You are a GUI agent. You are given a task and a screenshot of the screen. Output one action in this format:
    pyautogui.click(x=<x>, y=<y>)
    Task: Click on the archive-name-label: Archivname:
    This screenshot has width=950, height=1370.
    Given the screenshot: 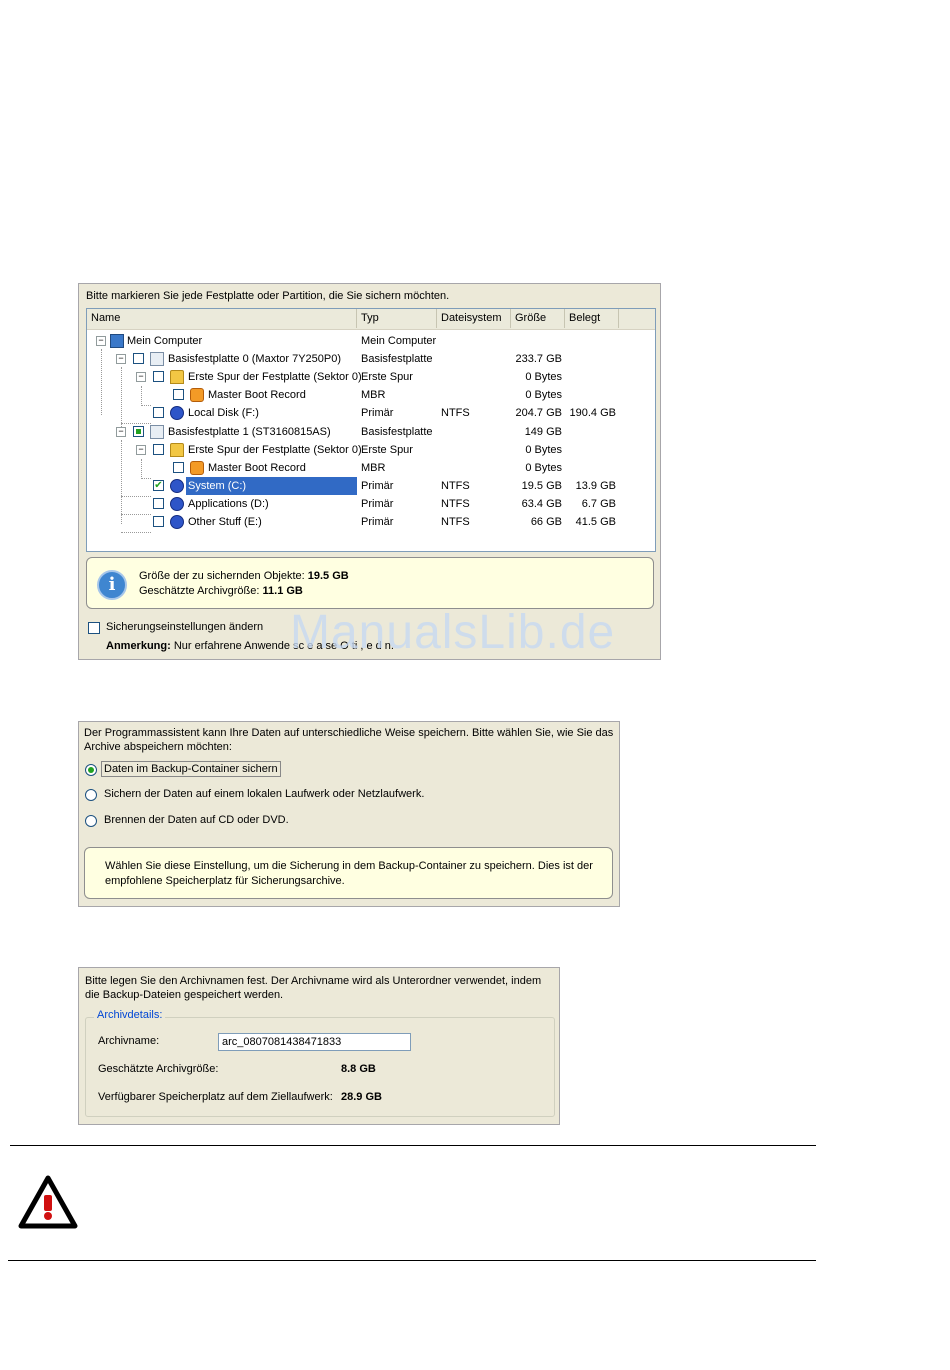 What is the action you would take?
    pyautogui.click(x=129, y=1041)
    